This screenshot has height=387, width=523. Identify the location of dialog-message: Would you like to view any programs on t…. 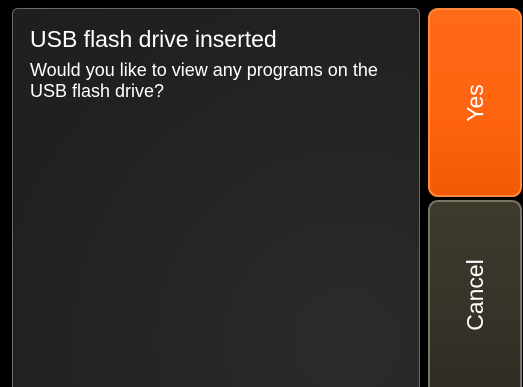
(204, 80).